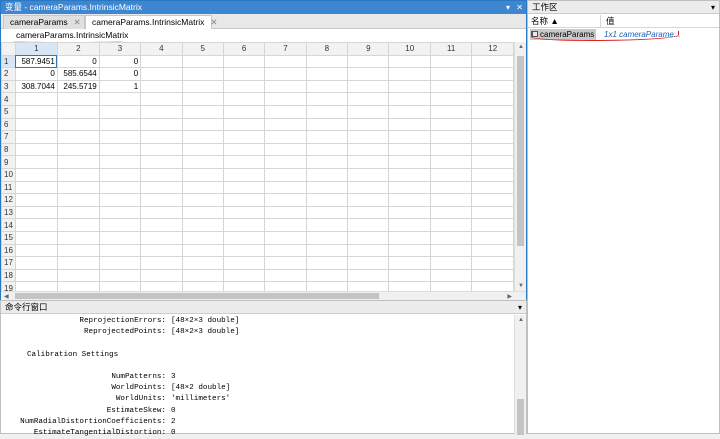  I want to click on grid-vertical-scrollbar: ▲ ▼, so click(520, 166).